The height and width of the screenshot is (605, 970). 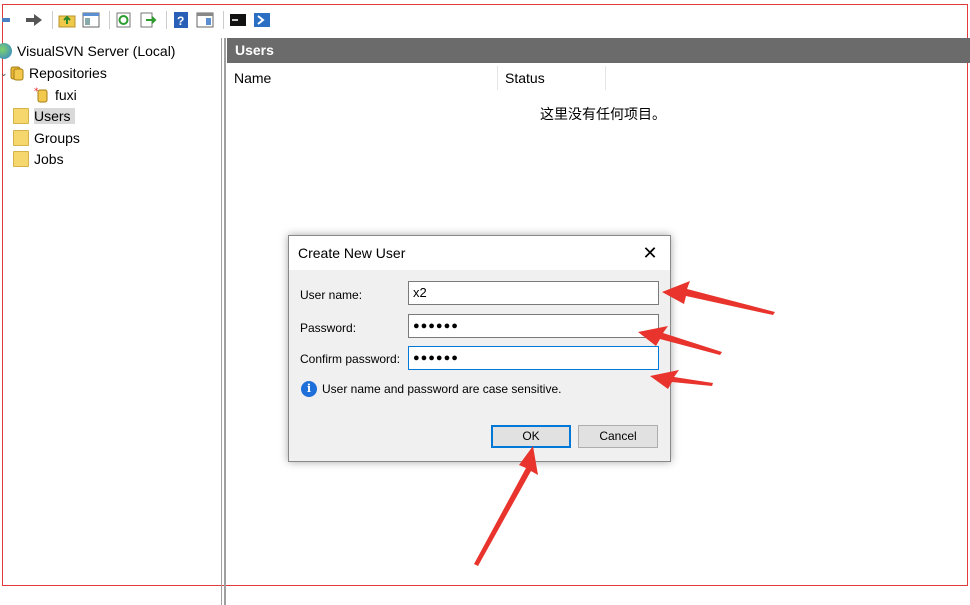 I want to click on repository-icon: *, so click(x=42, y=95).